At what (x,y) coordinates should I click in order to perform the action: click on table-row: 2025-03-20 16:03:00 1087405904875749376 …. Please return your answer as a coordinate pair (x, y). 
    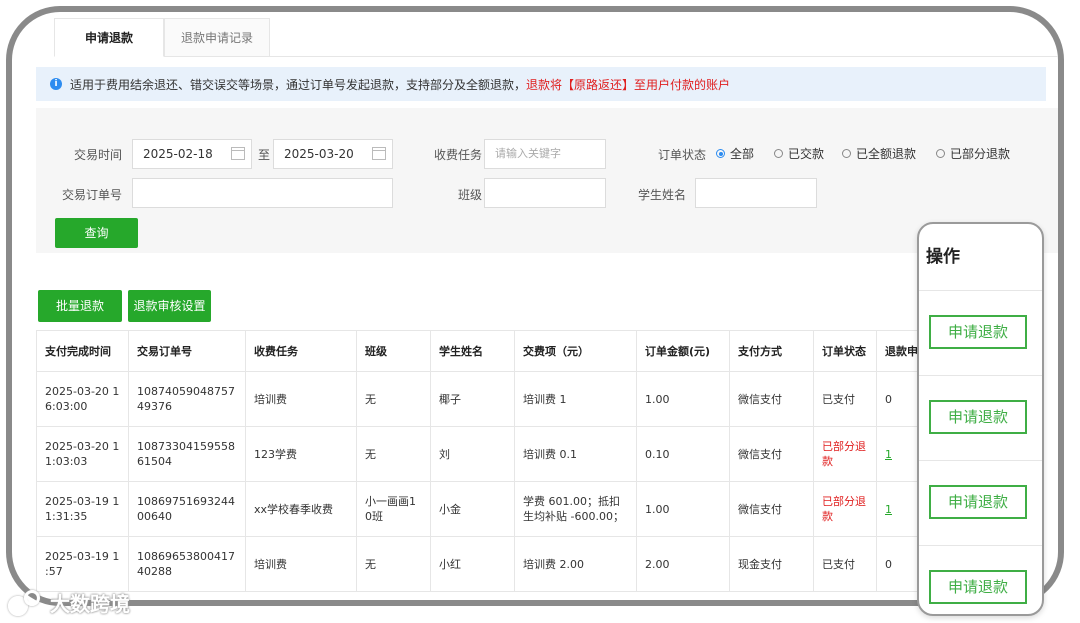
    Looking at the image, I should click on (486, 399).